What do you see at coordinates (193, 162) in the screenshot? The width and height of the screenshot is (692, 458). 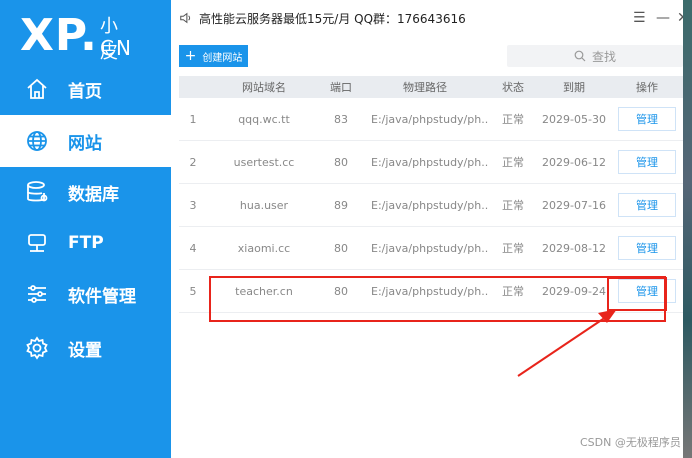 I see `row-id: 2` at bounding box center [193, 162].